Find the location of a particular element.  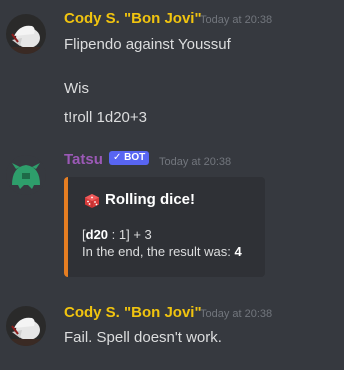

message-text: Flipendo against Youssuf is located at coordinates (147, 44).